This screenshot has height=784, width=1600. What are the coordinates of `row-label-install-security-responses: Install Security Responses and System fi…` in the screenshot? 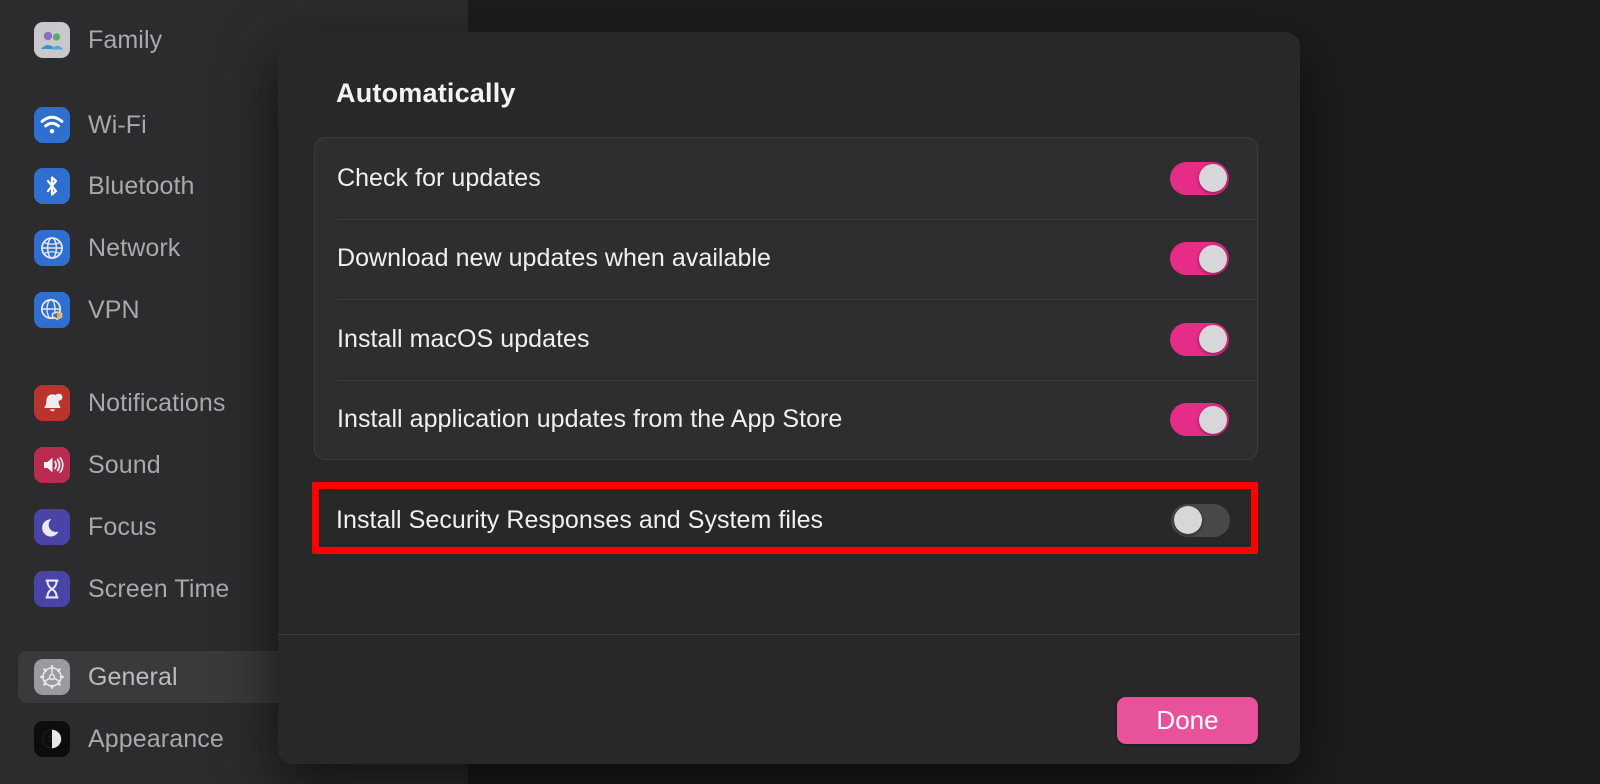 It's located at (580, 519).